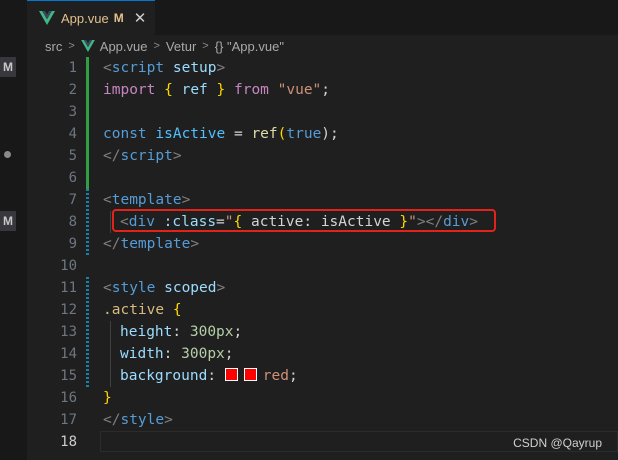 The width and height of the screenshot is (618, 460). What do you see at coordinates (164, 68) in the screenshot?
I see `code-line: <script setup>` at bounding box center [164, 68].